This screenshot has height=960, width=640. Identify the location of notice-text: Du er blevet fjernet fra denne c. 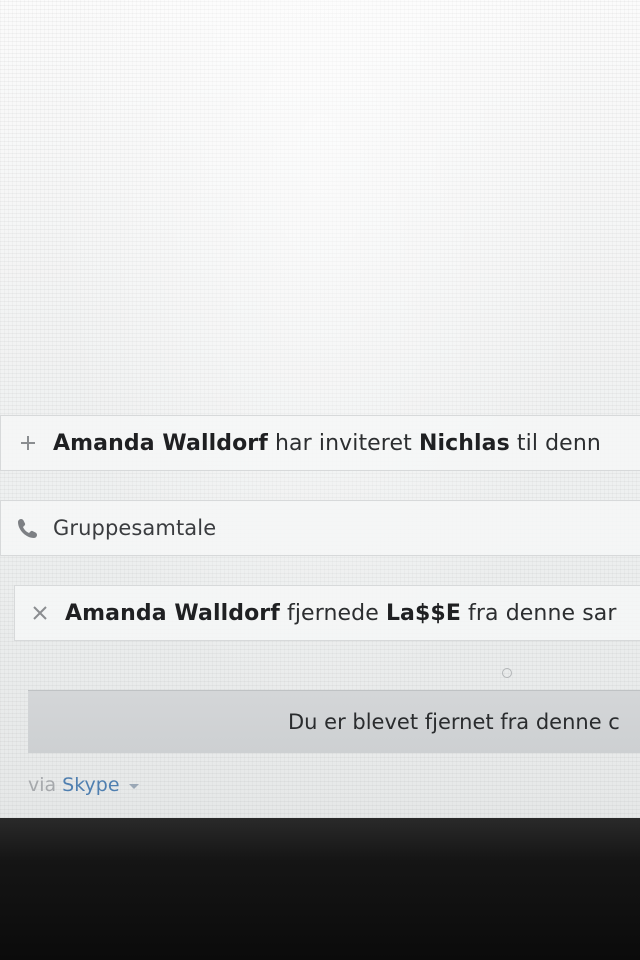
(454, 722).